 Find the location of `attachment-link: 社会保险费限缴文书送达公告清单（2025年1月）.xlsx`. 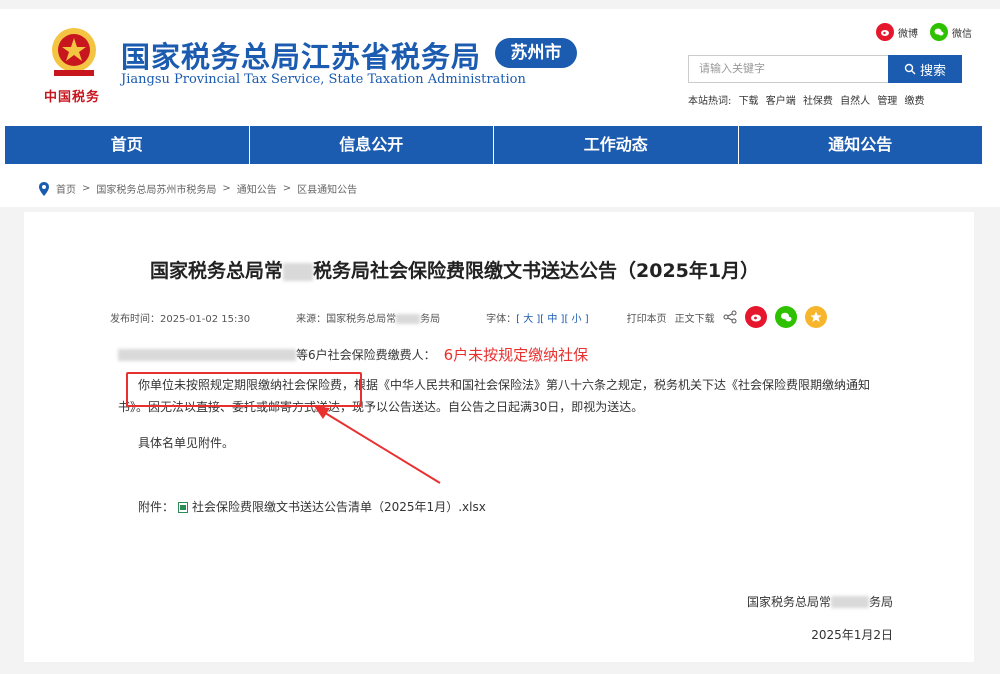

attachment-link: 社会保险费限缴文书送达公告清单（2025年1月）.xlsx is located at coordinates (339, 507).